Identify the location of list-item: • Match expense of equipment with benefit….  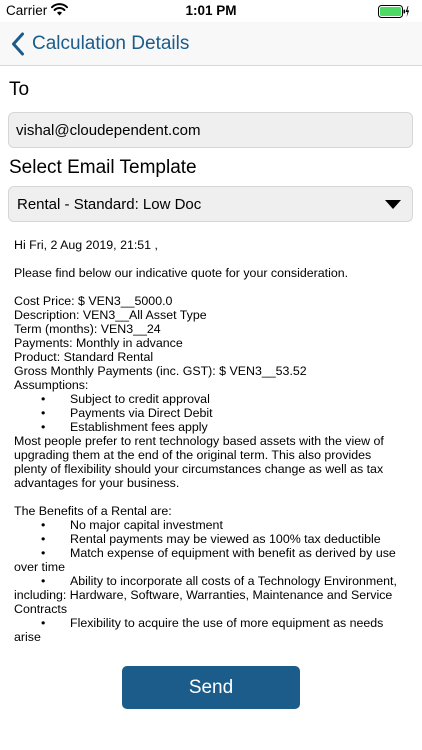
(205, 560).